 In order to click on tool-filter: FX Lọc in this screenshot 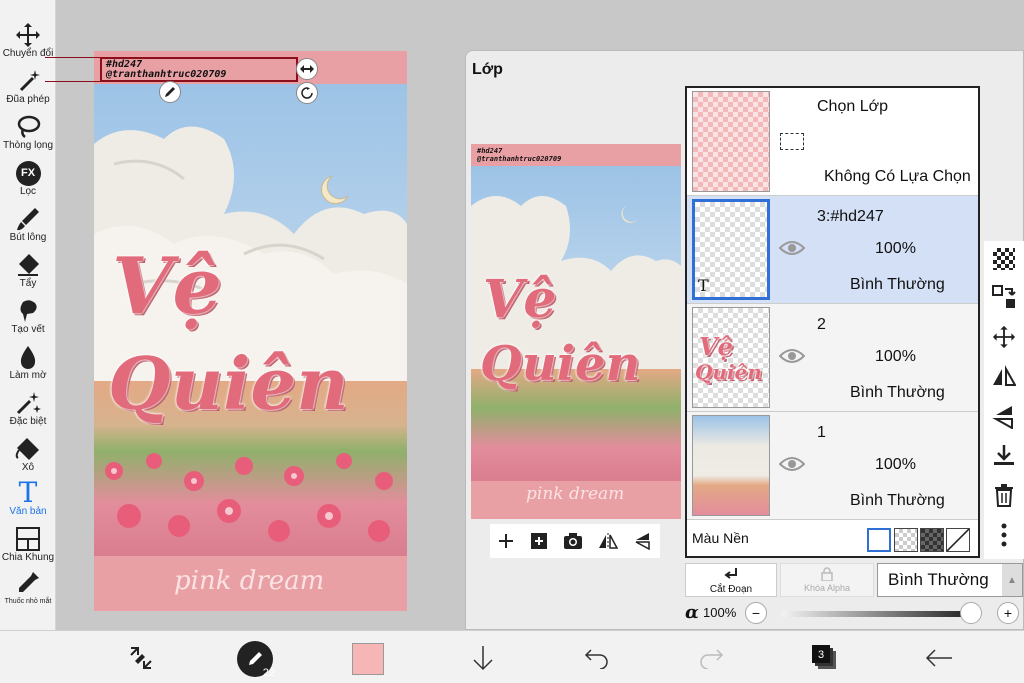, I will do `click(28, 182)`.